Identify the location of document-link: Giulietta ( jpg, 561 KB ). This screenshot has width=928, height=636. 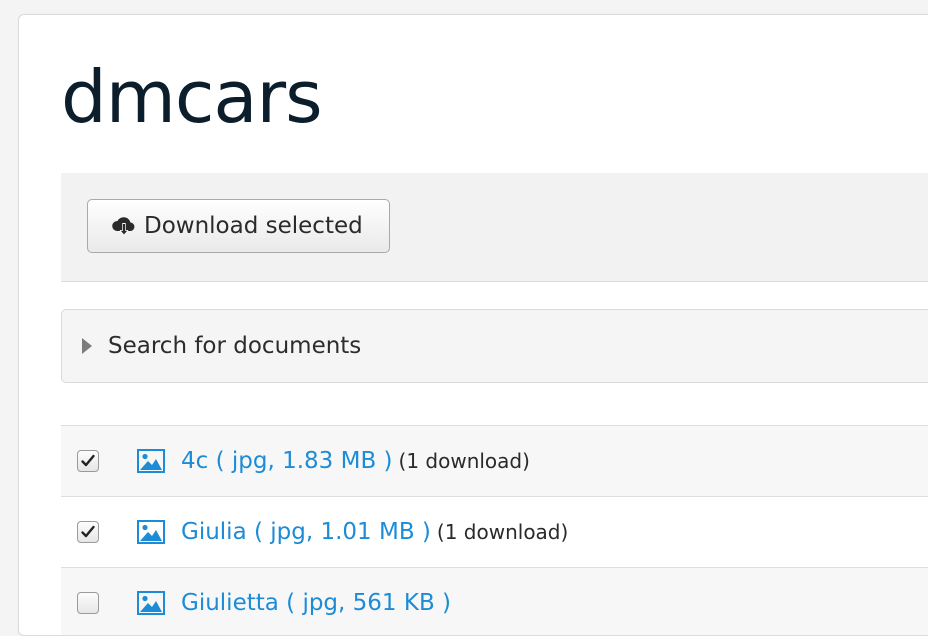
(316, 603).